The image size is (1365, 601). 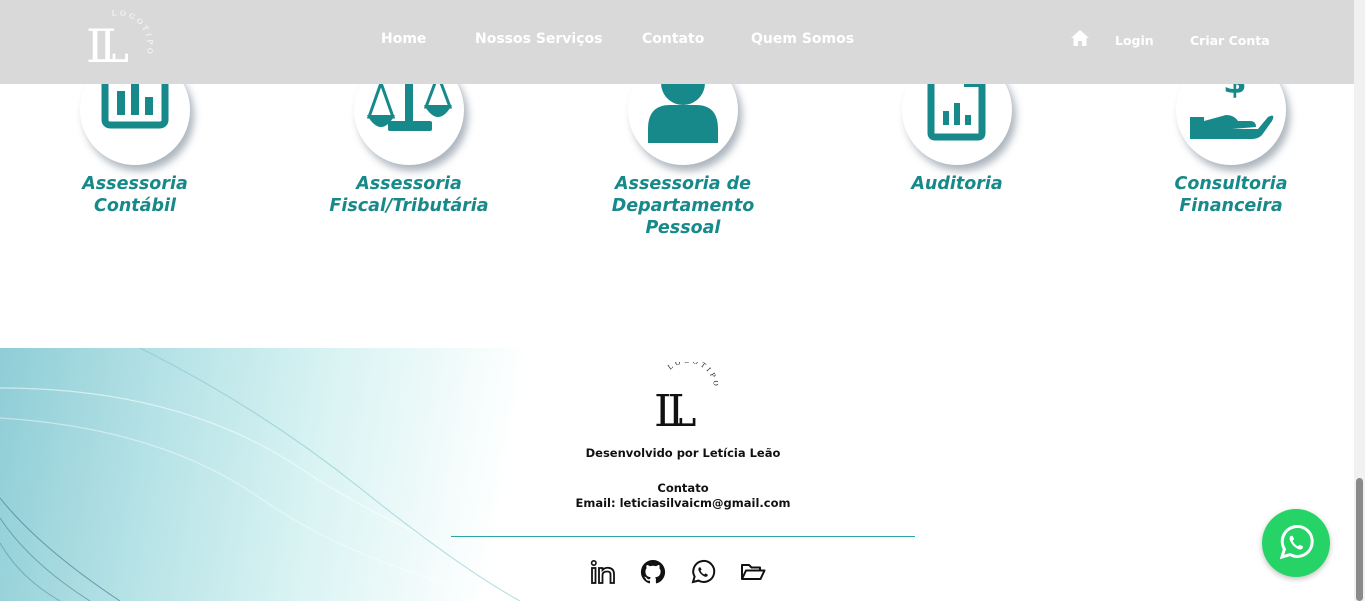 What do you see at coordinates (1359, 300) in the screenshot?
I see `page-scrollbar` at bounding box center [1359, 300].